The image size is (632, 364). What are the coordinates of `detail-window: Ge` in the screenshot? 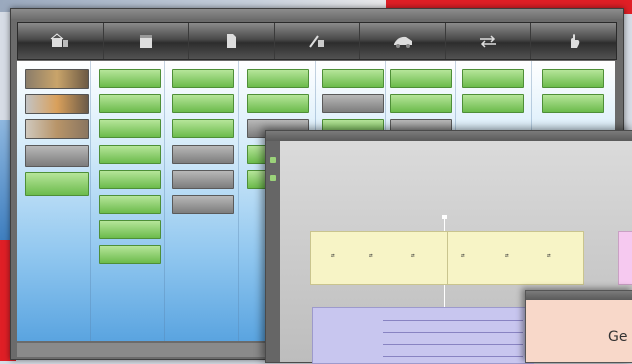 It's located at (578, 326).